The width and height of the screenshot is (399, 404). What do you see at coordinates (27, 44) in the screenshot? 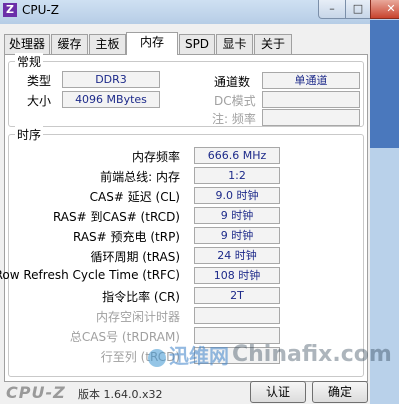
I see `tab-cpu: 处理器` at bounding box center [27, 44].